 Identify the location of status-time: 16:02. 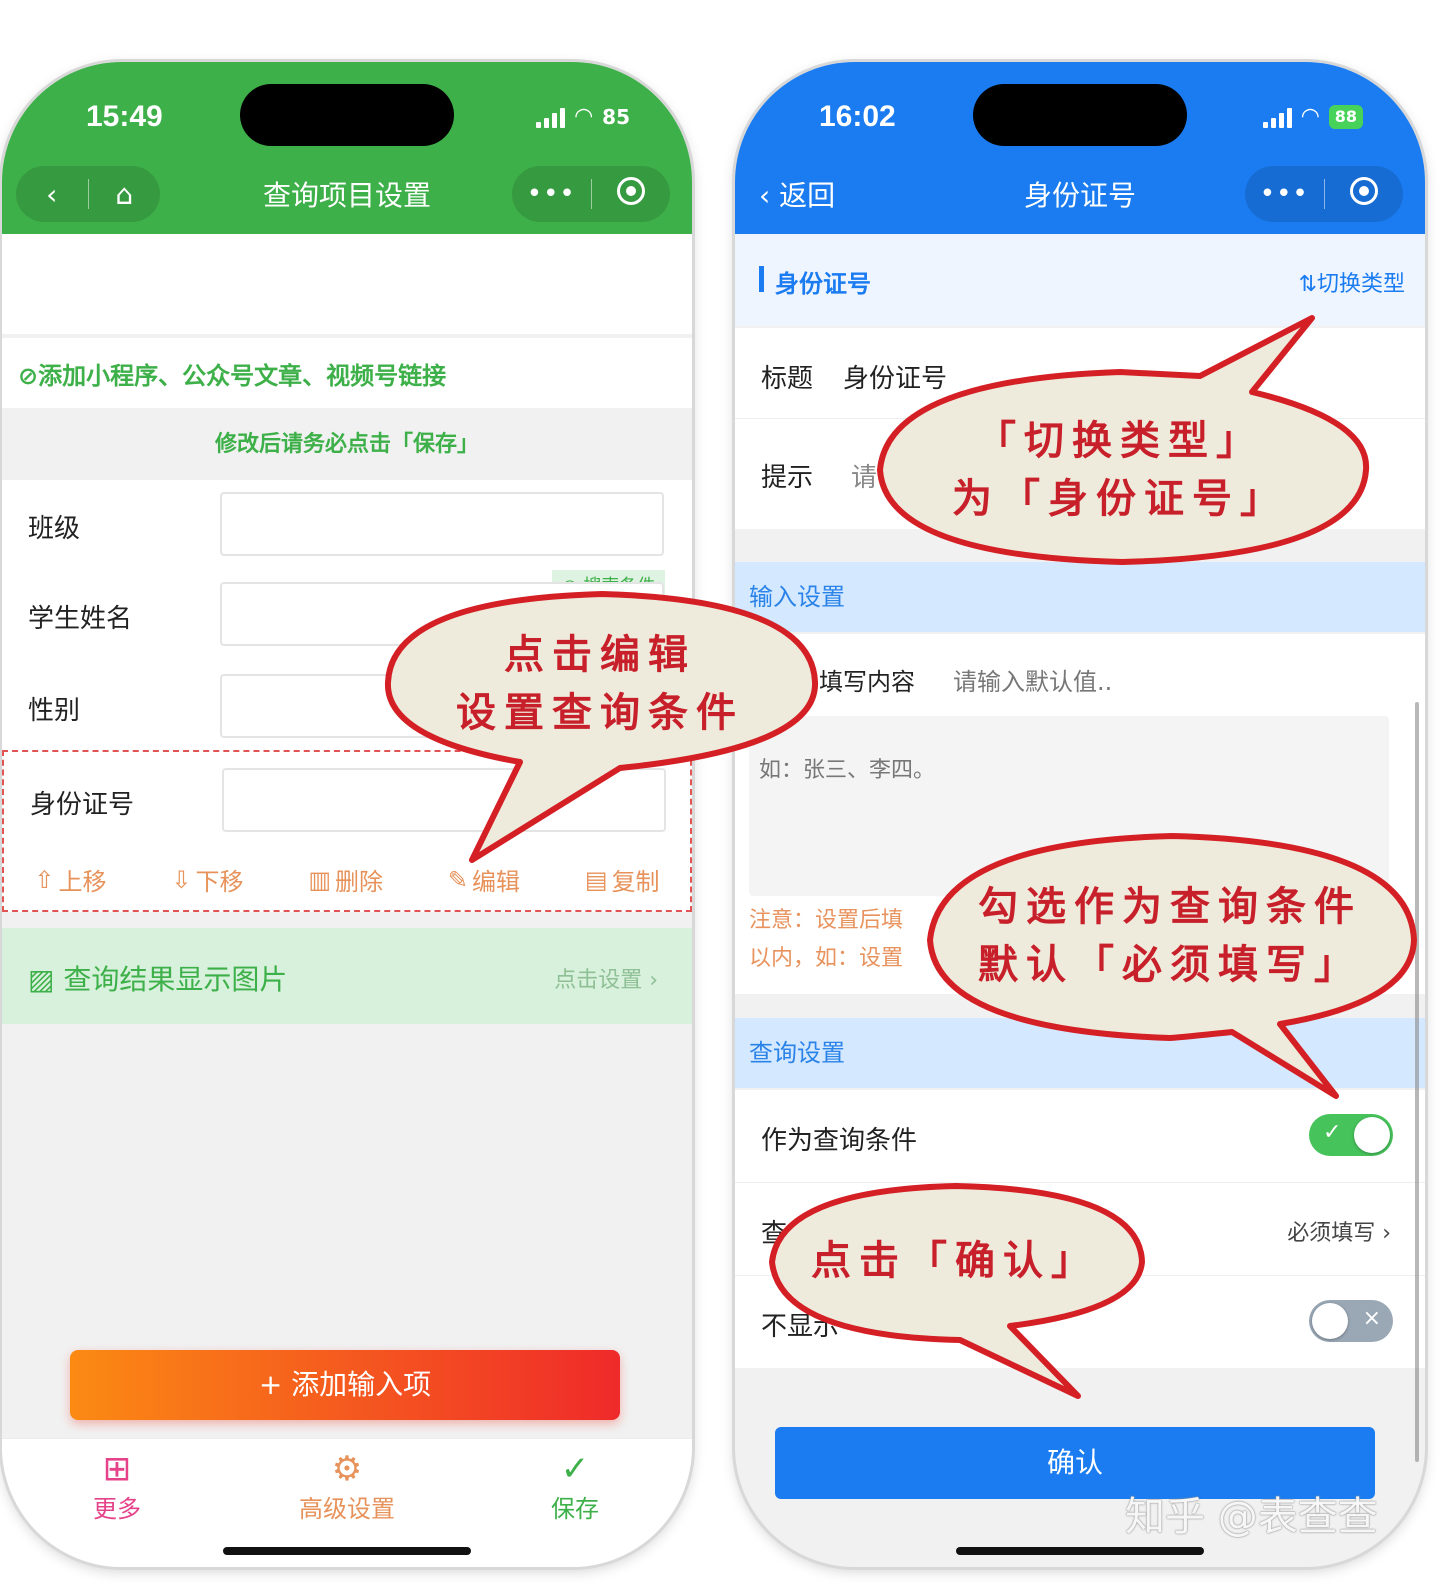
(857, 116).